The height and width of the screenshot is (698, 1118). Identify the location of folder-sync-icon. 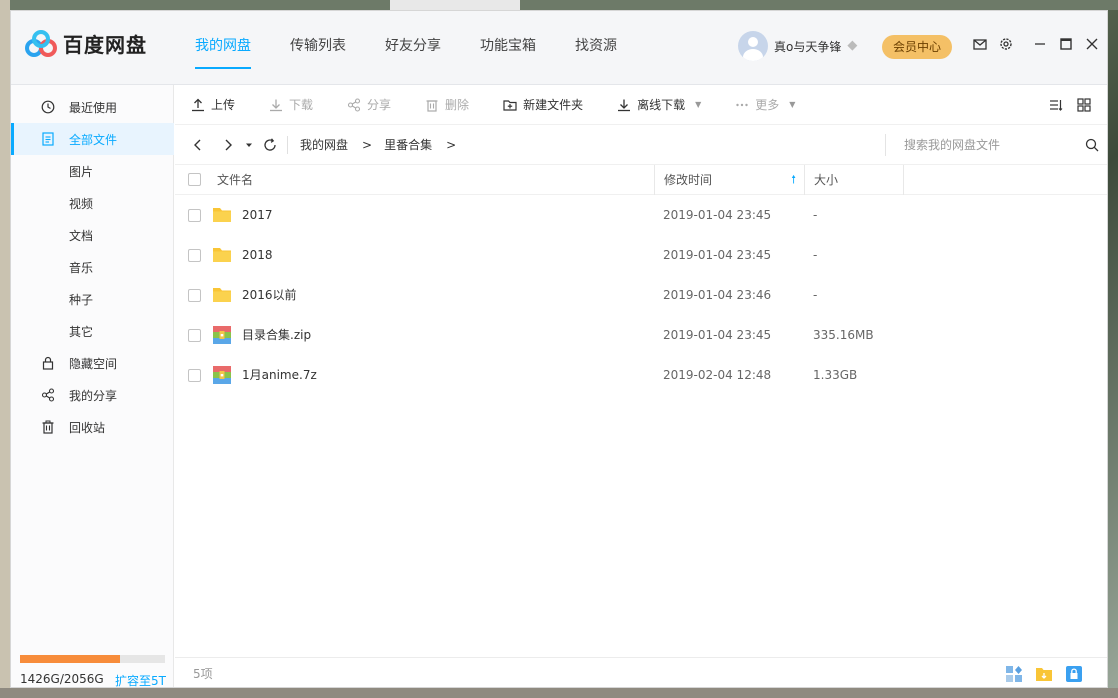
(1044, 674).